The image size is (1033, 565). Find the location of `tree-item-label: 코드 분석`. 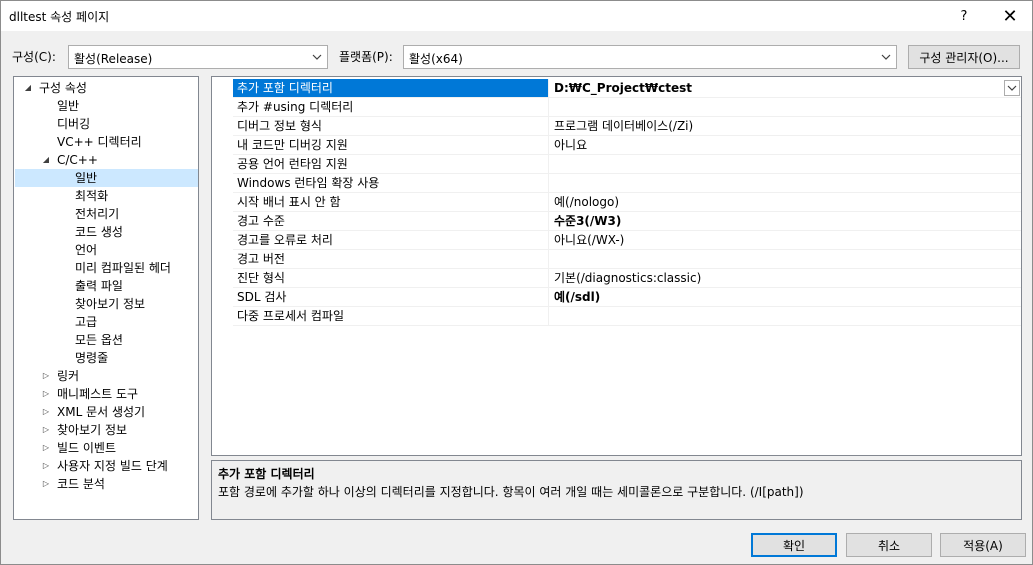

tree-item-label: 코드 분석 is located at coordinates (81, 484).